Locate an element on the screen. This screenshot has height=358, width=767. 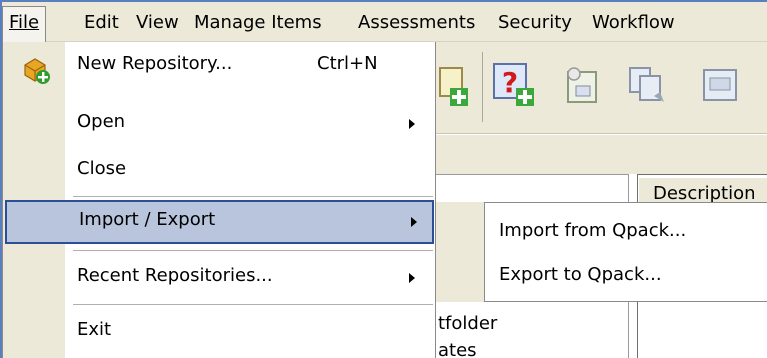
menu-file-label: File is located at coordinates (24, 22).